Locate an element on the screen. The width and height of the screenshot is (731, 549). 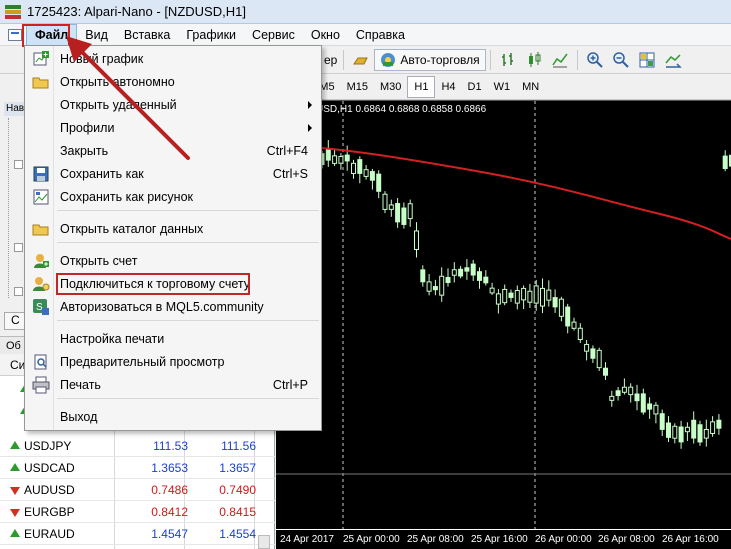
menu-item-profiles: Профили is located at coordinates (173, 128).